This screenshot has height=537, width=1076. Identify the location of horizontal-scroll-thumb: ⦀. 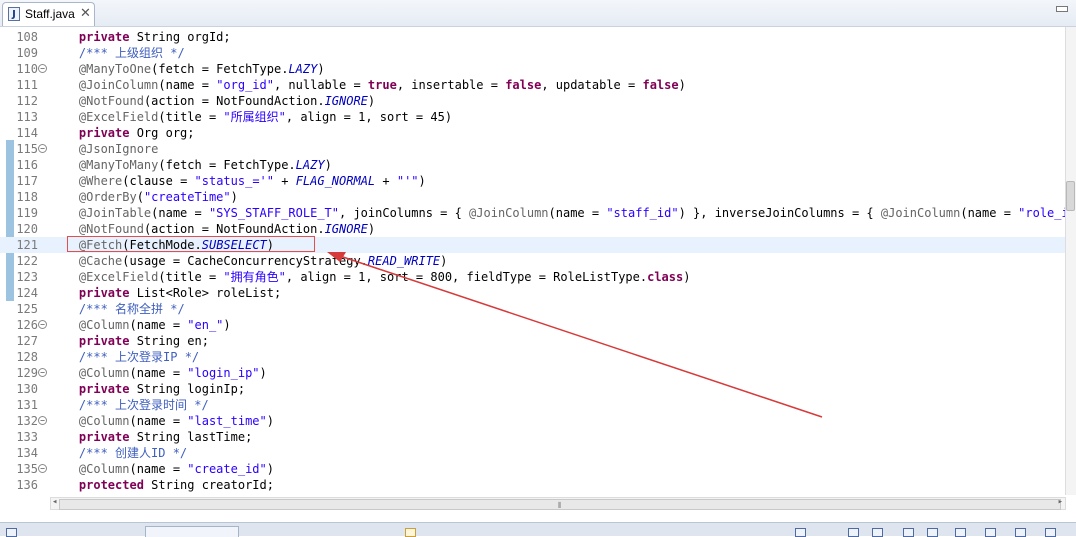
(560, 504).